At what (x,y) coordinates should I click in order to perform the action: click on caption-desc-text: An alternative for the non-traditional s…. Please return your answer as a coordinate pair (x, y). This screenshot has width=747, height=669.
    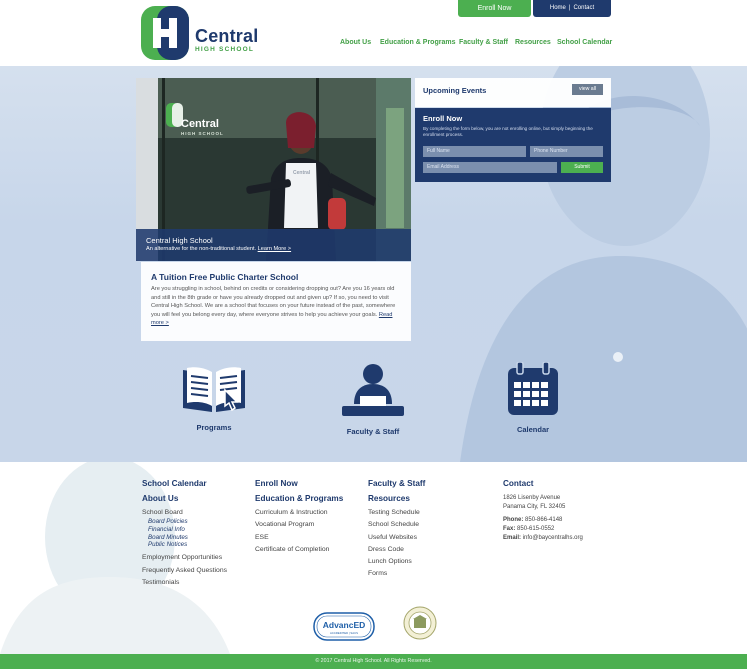
    Looking at the image, I should click on (201, 249).